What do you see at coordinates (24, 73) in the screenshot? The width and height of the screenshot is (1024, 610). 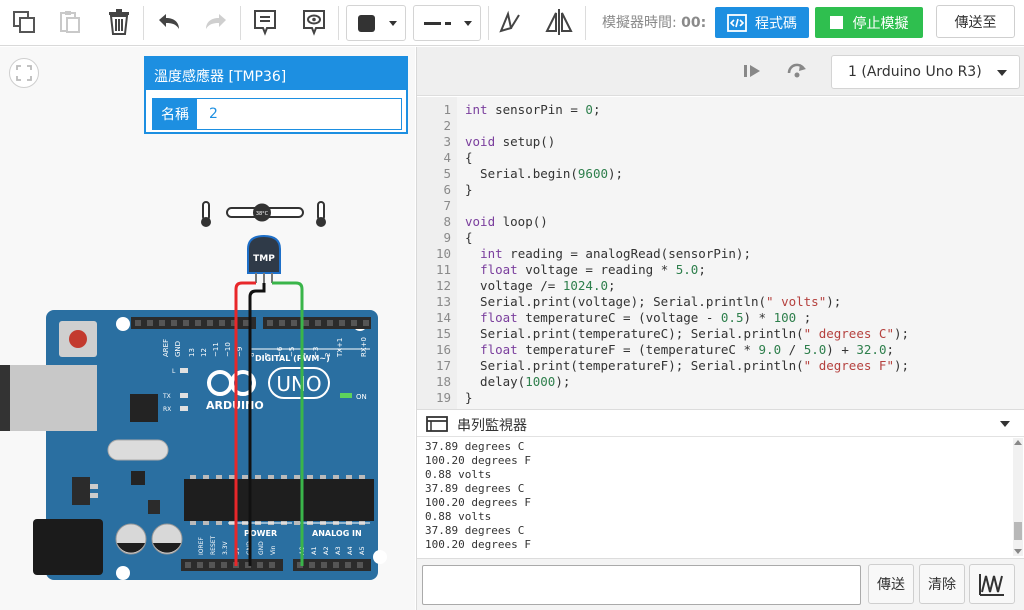 I see `fit-view-button` at bounding box center [24, 73].